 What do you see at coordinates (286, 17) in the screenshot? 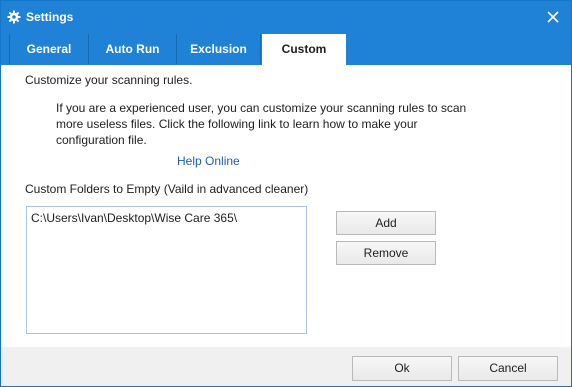
I see `title-bar: Settings` at bounding box center [286, 17].